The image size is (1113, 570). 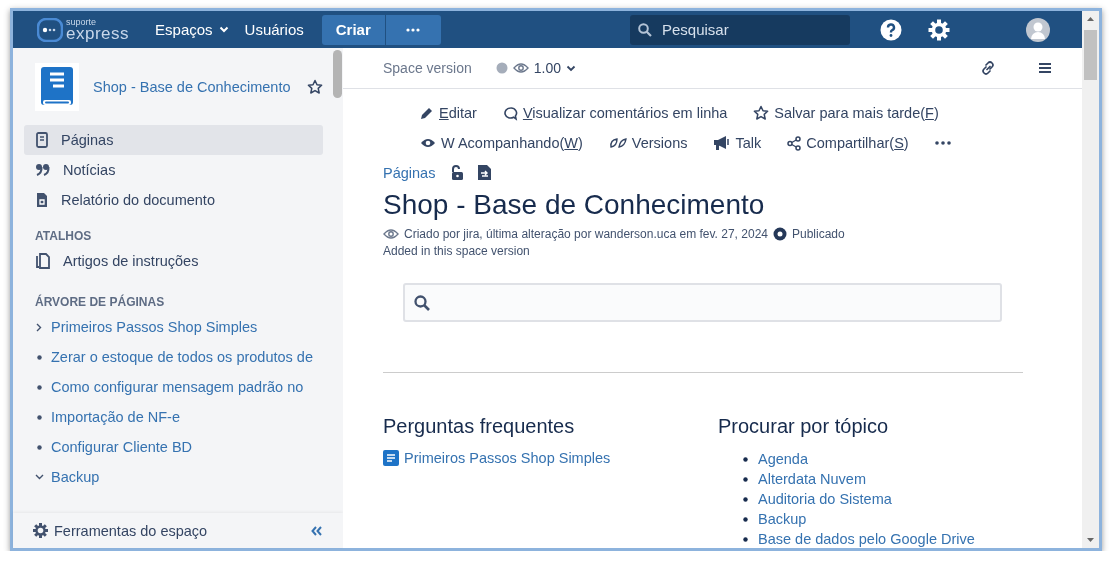 What do you see at coordinates (812, 479) in the screenshot?
I see `topic-link: Alterdata Nuvem` at bounding box center [812, 479].